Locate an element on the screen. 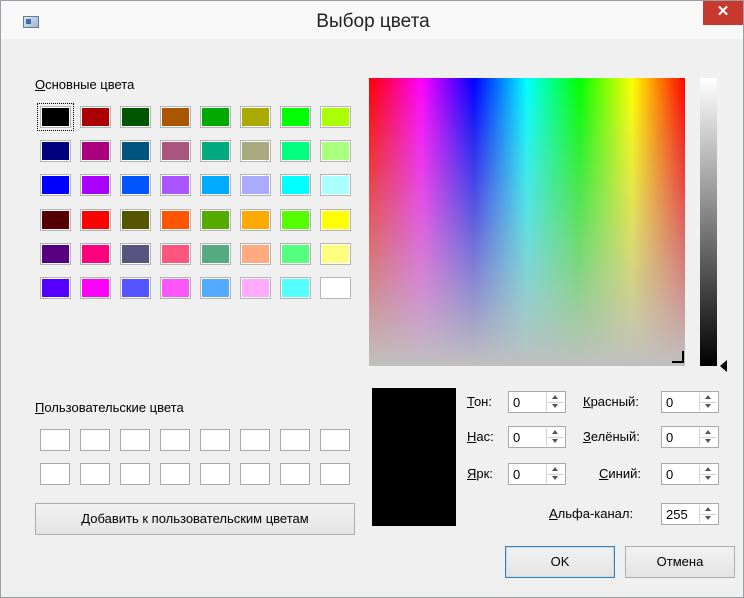 This screenshot has width=744, height=598. spectrum-crosshair-icon is located at coordinates (678, 357).